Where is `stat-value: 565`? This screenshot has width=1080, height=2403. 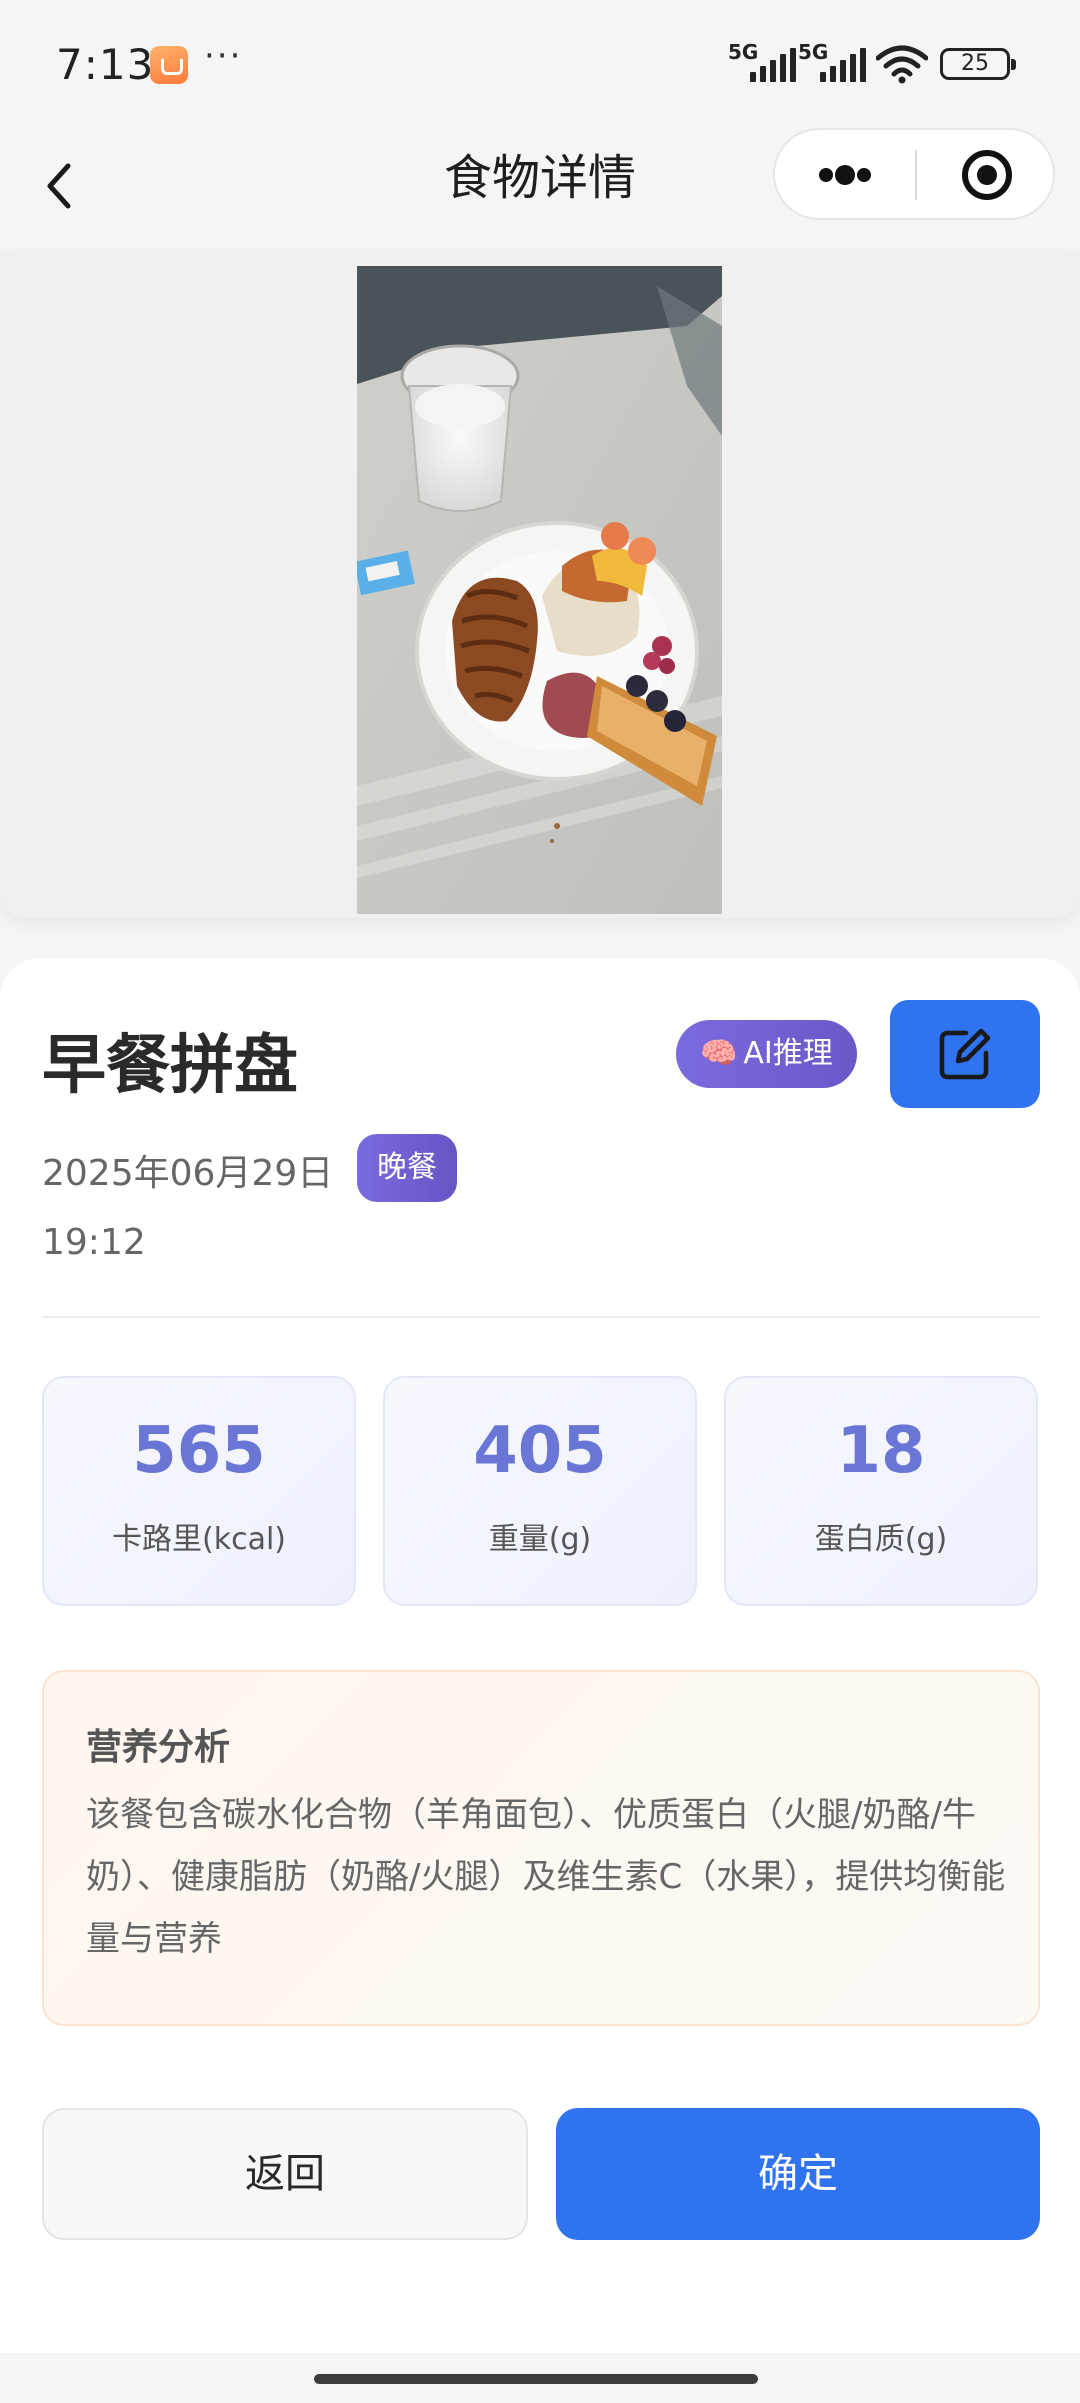 stat-value: 565 is located at coordinates (199, 1451).